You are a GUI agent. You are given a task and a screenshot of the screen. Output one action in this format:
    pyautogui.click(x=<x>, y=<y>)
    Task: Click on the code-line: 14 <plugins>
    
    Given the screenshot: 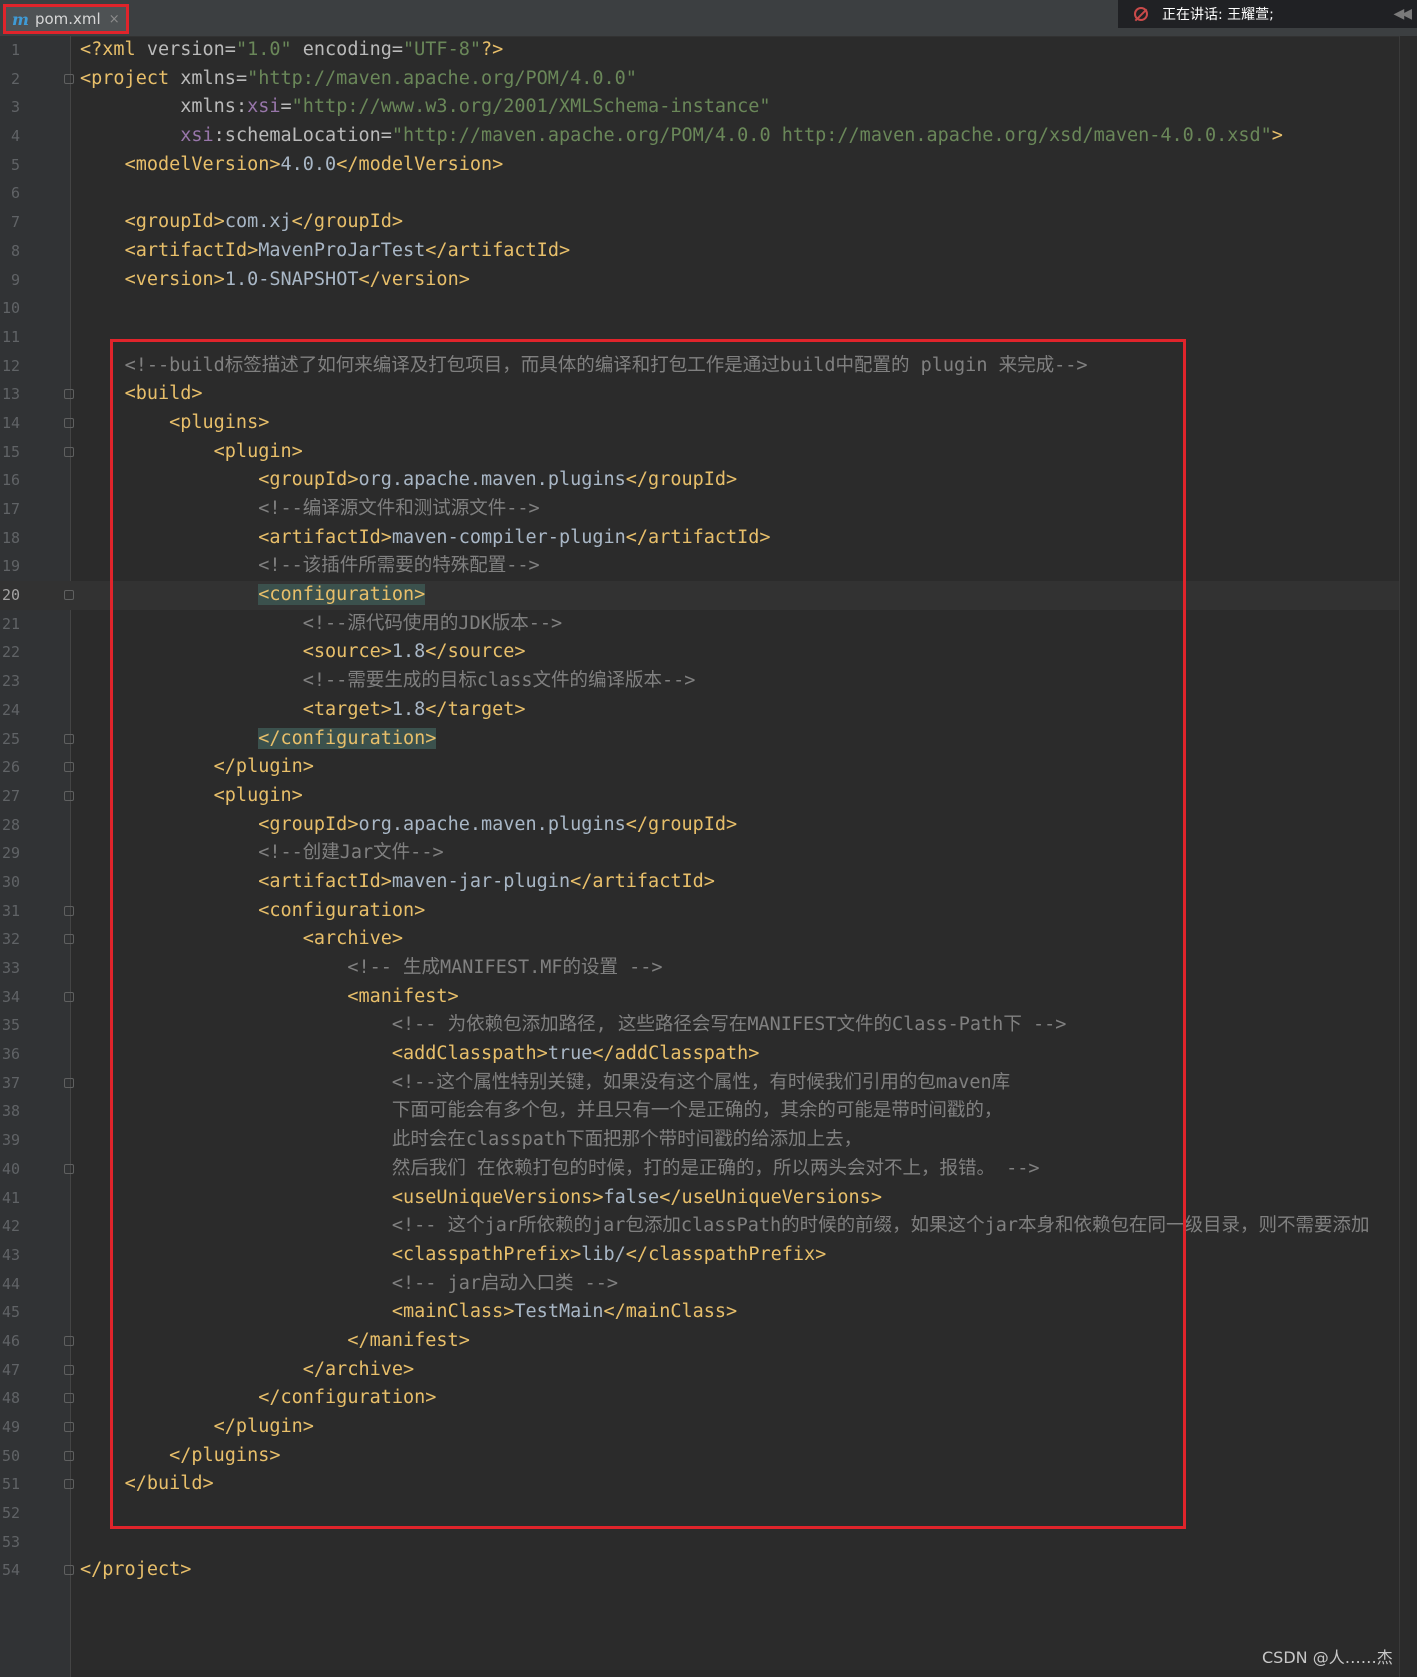 What is the action you would take?
    pyautogui.click(x=699, y=423)
    